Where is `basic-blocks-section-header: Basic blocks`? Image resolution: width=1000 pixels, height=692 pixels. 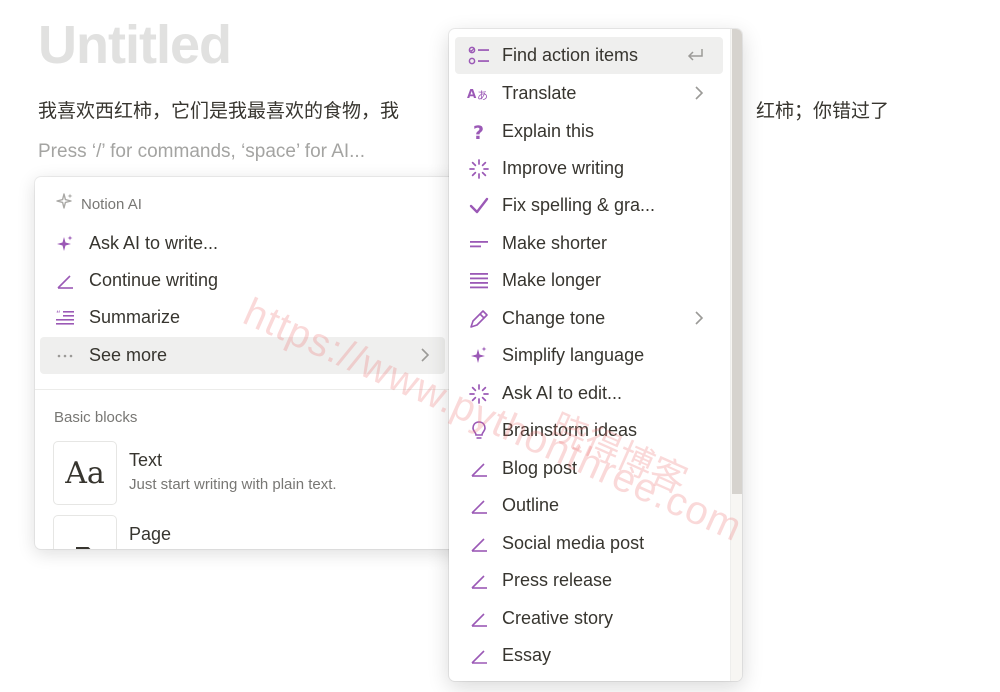
basic-blocks-section-header: Basic blocks is located at coordinates (95, 417).